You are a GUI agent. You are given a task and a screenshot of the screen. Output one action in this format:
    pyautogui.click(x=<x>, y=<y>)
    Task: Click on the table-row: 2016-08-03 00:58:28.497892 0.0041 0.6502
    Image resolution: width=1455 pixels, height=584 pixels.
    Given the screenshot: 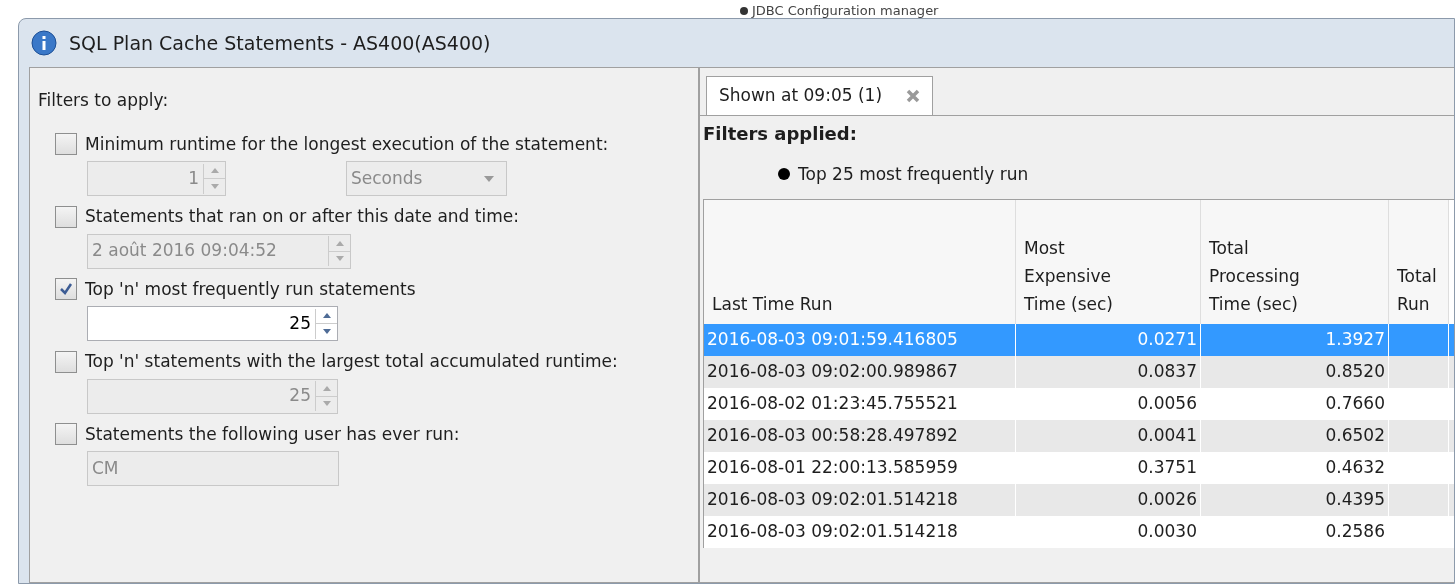 What is the action you would take?
    pyautogui.click(x=1079, y=436)
    